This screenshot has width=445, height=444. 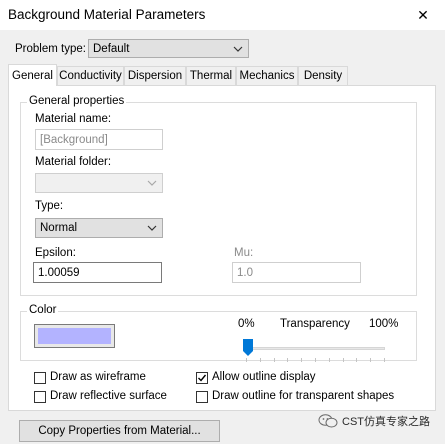 I want to click on draw-reflective-surface-label: Draw reflective surface, so click(x=108, y=396).